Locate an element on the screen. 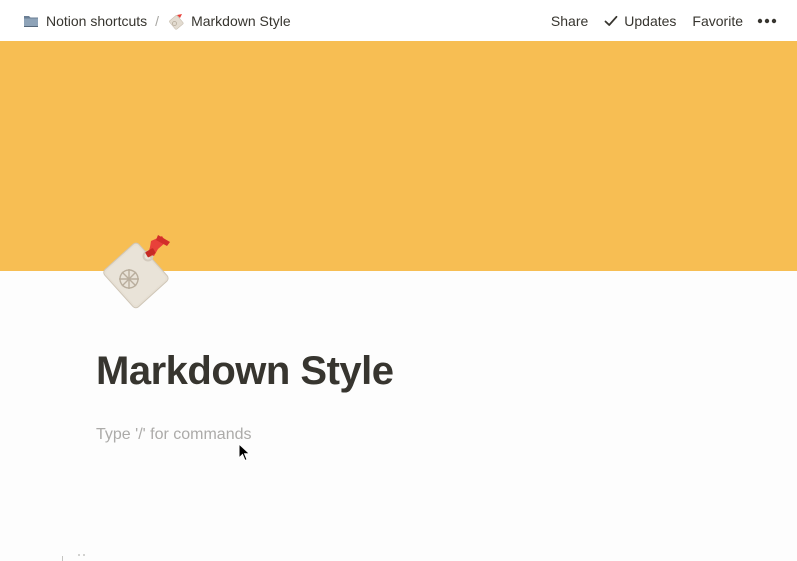 This screenshot has height=561, width=797. top-bar: Notion shortcuts / Markdown Style Share is located at coordinates (398, 20).